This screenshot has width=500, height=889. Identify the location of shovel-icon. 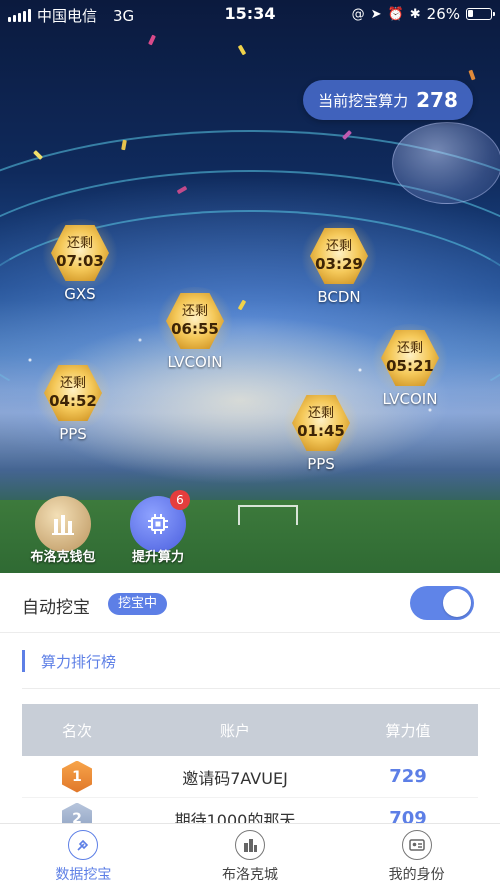
(83, 844).